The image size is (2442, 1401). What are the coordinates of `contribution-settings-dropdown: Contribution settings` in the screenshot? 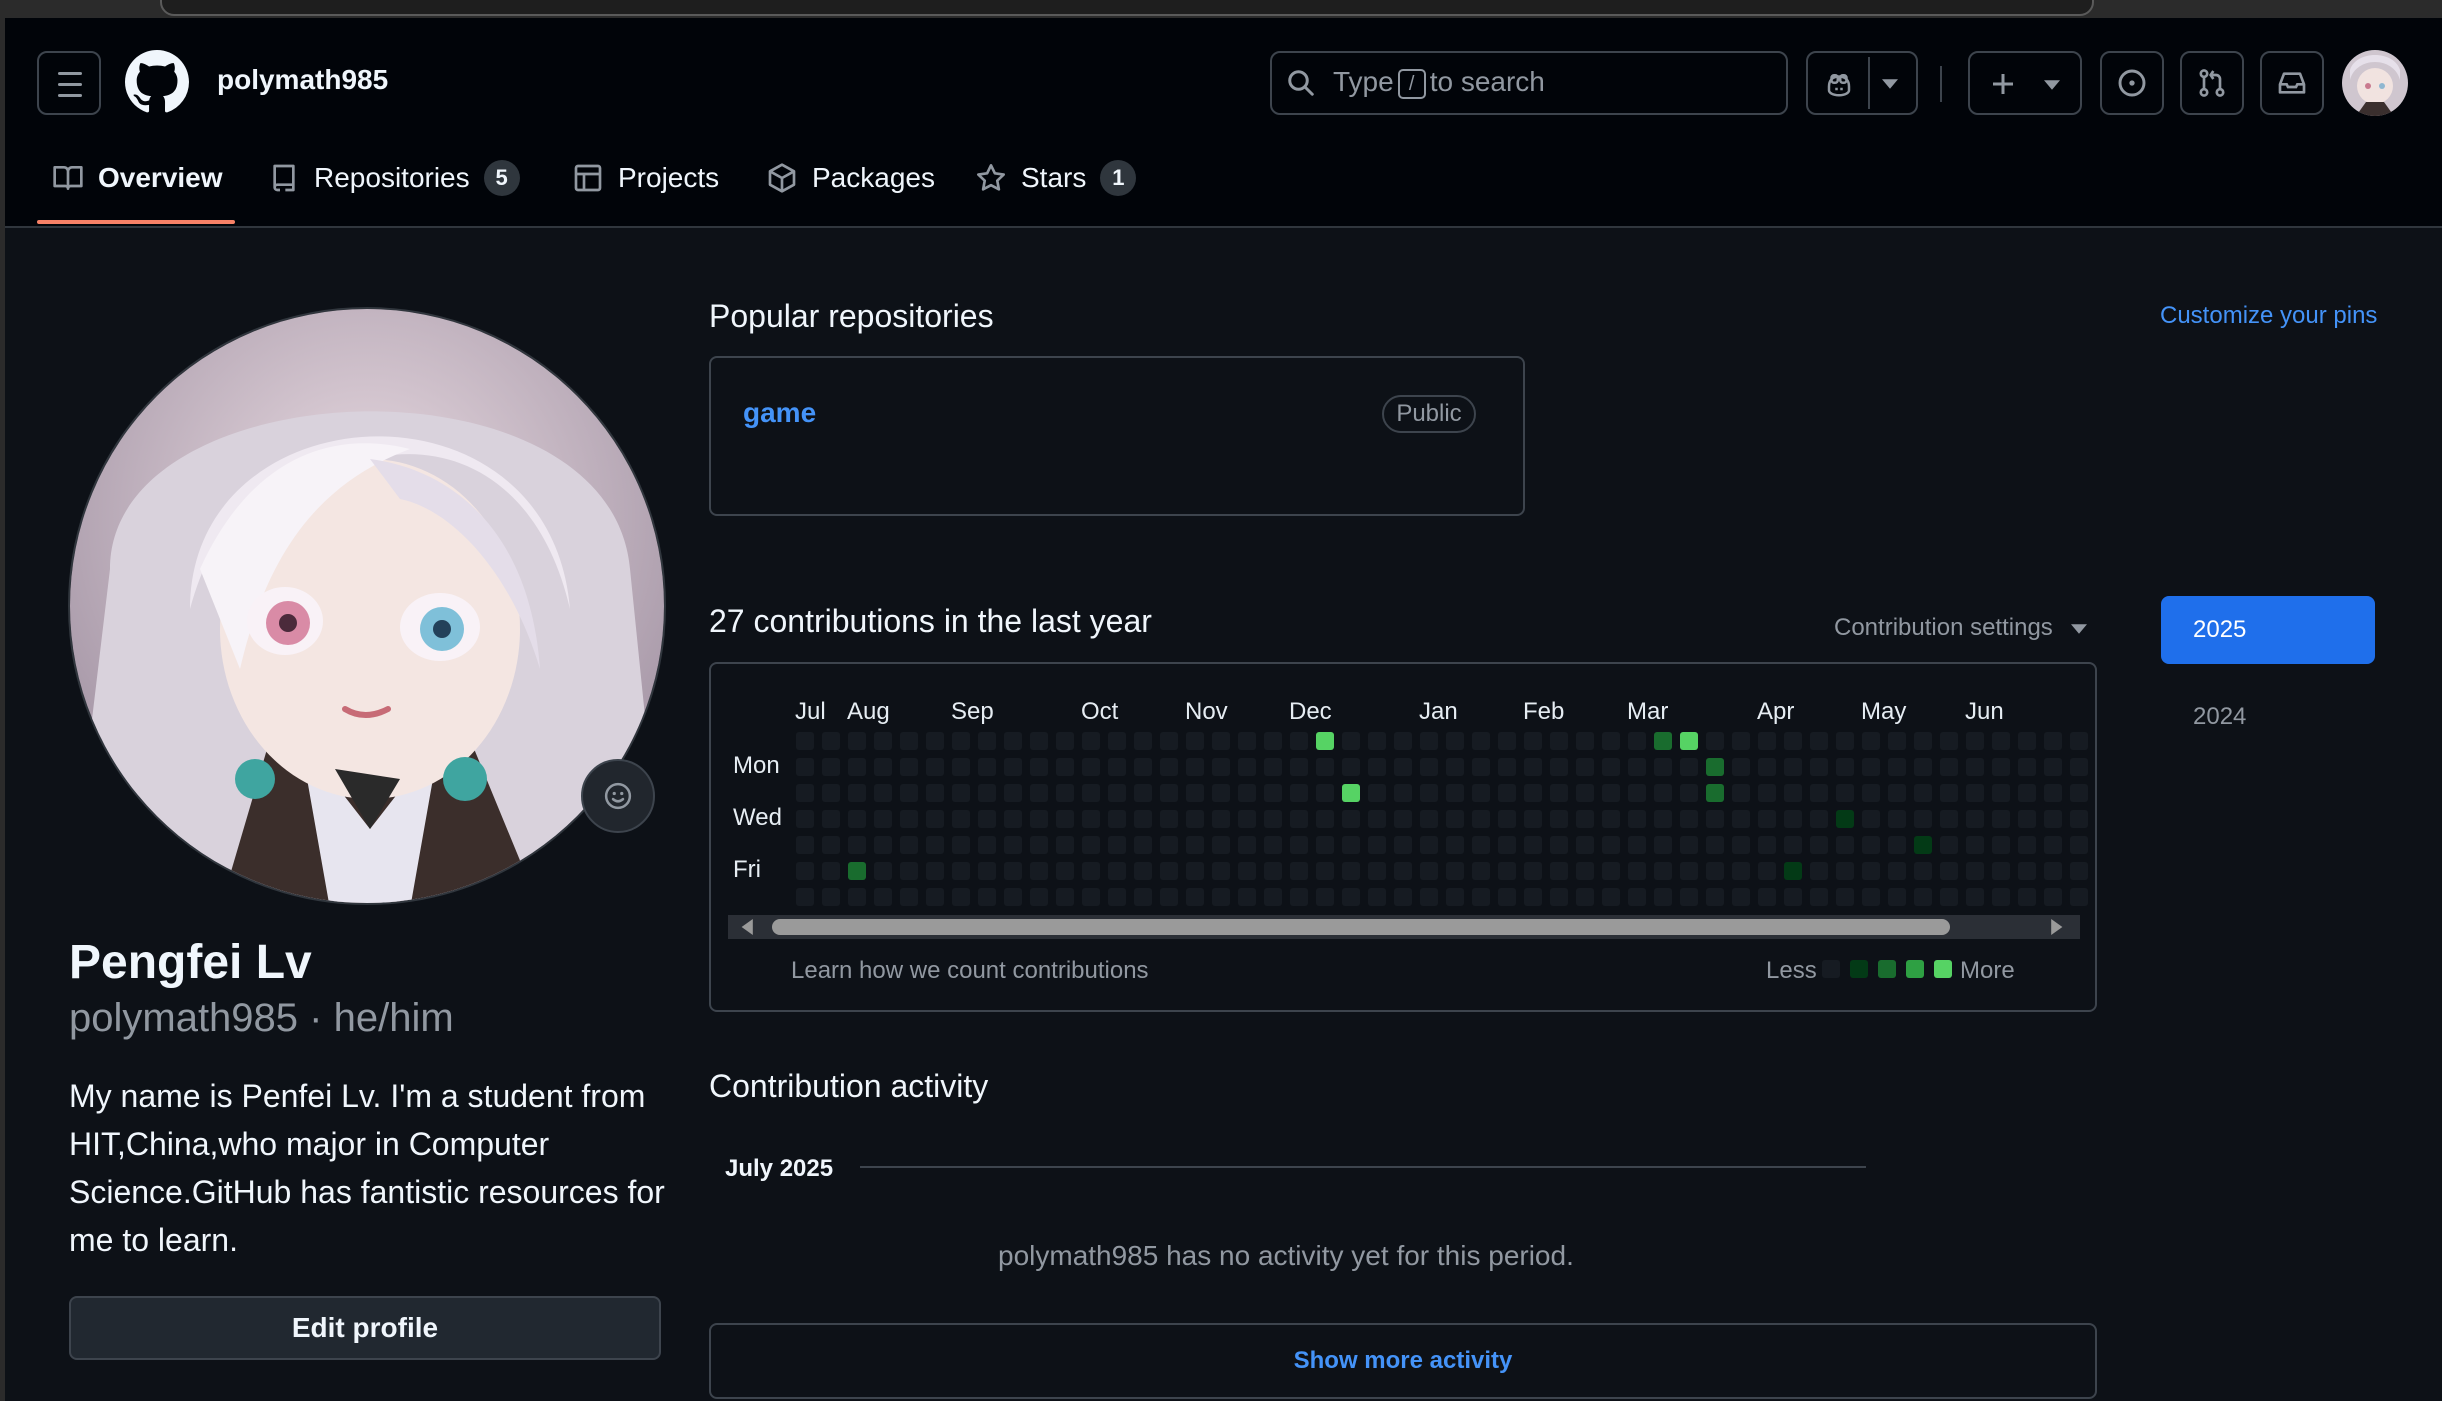 It's located at (1961, 628).